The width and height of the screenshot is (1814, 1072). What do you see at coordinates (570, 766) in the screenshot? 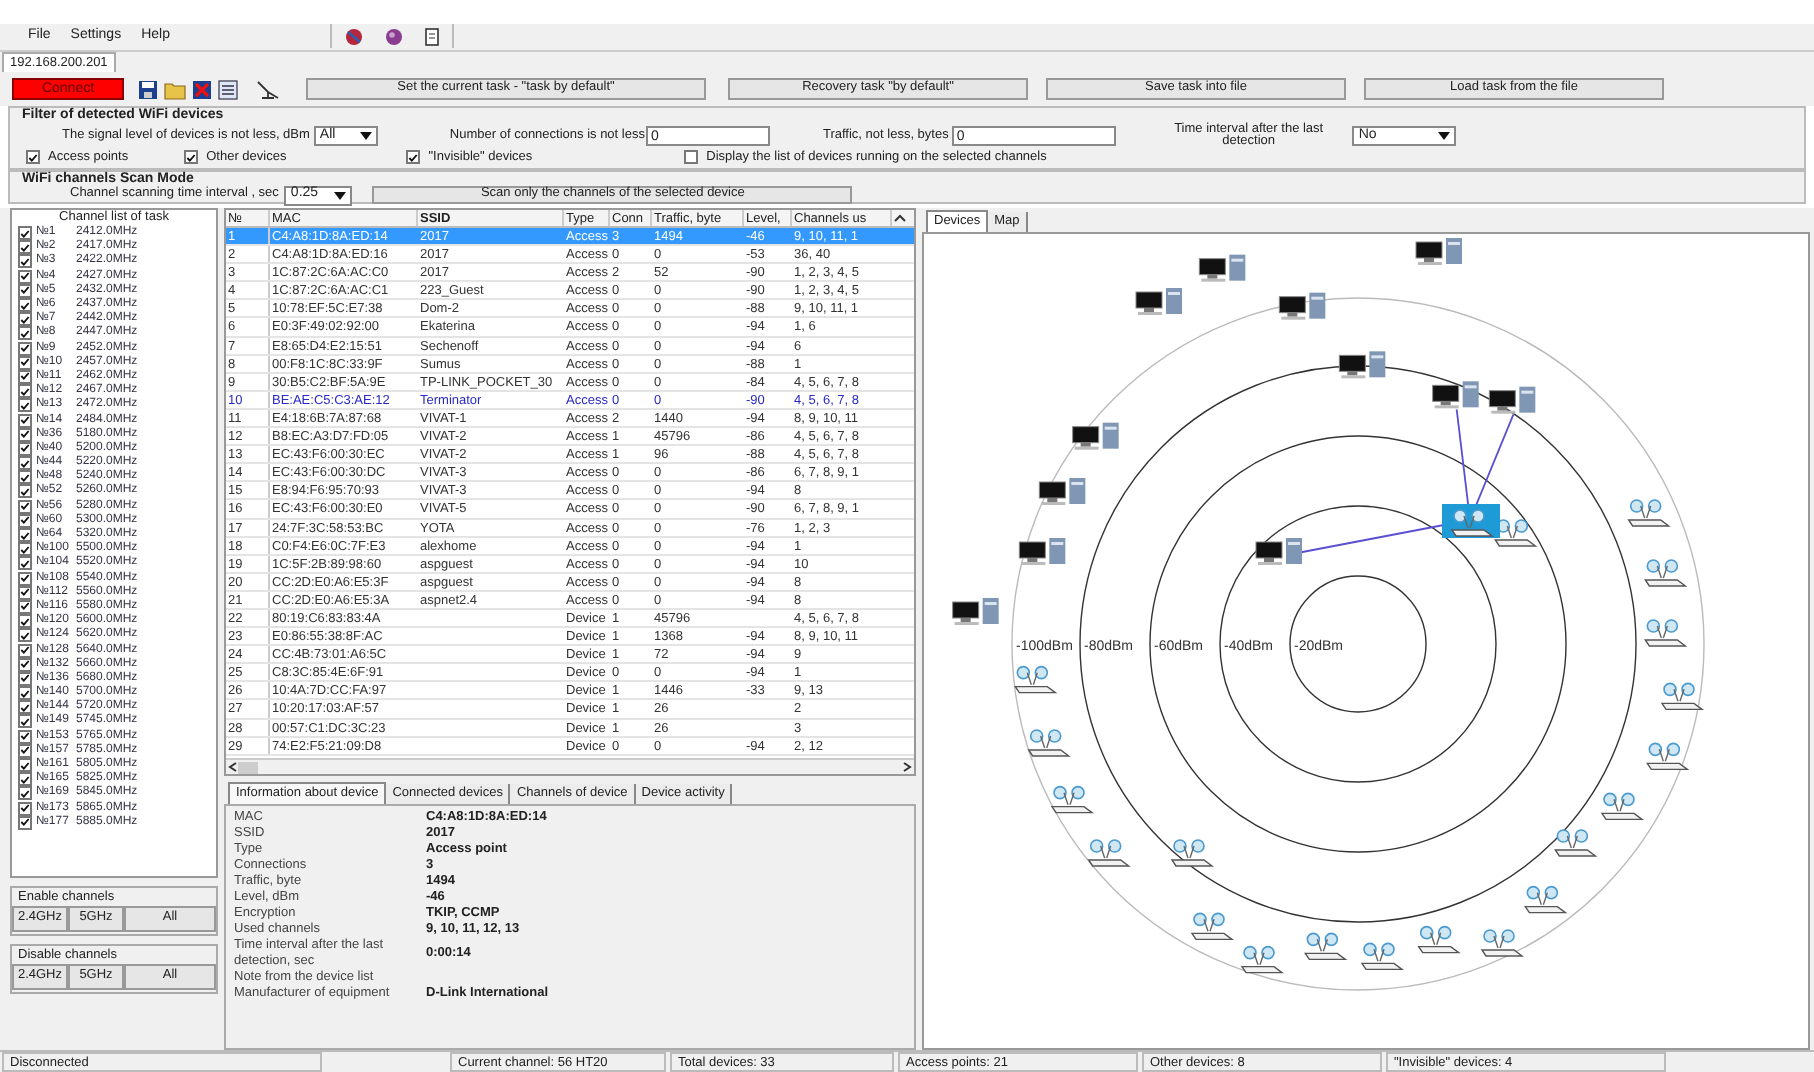
I see `horizontal-scrollbar` at bounding box center [570, 766].